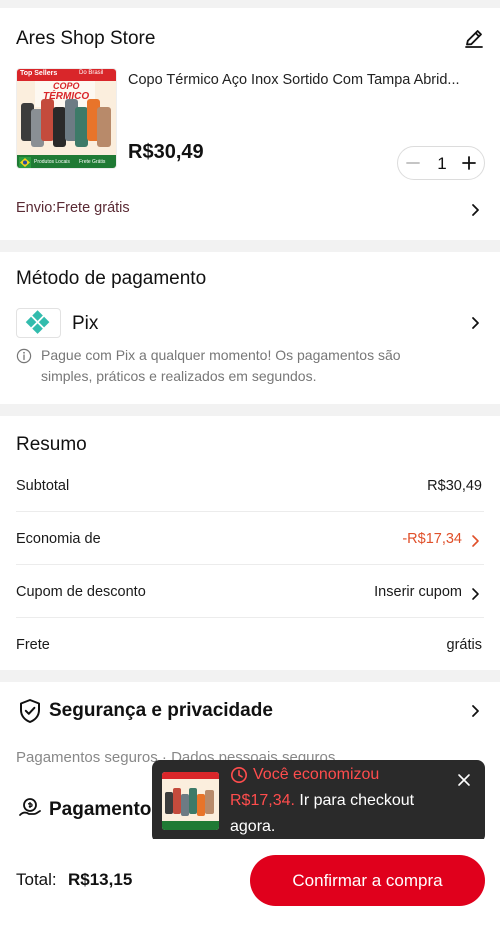  I want to click on quantity-value: 1, so click(442, 164).